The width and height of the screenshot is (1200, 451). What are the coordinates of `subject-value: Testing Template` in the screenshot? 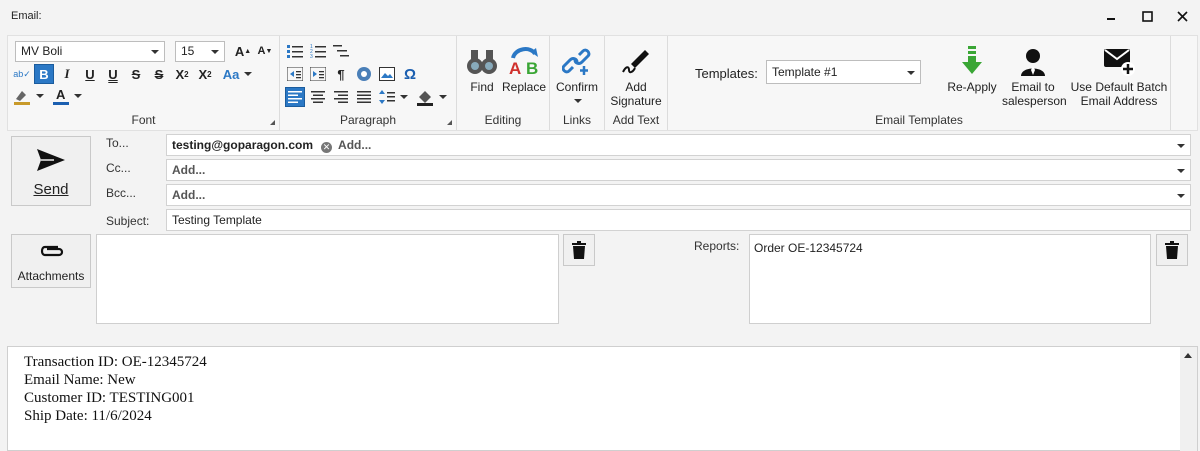 It's located at (217, 220).